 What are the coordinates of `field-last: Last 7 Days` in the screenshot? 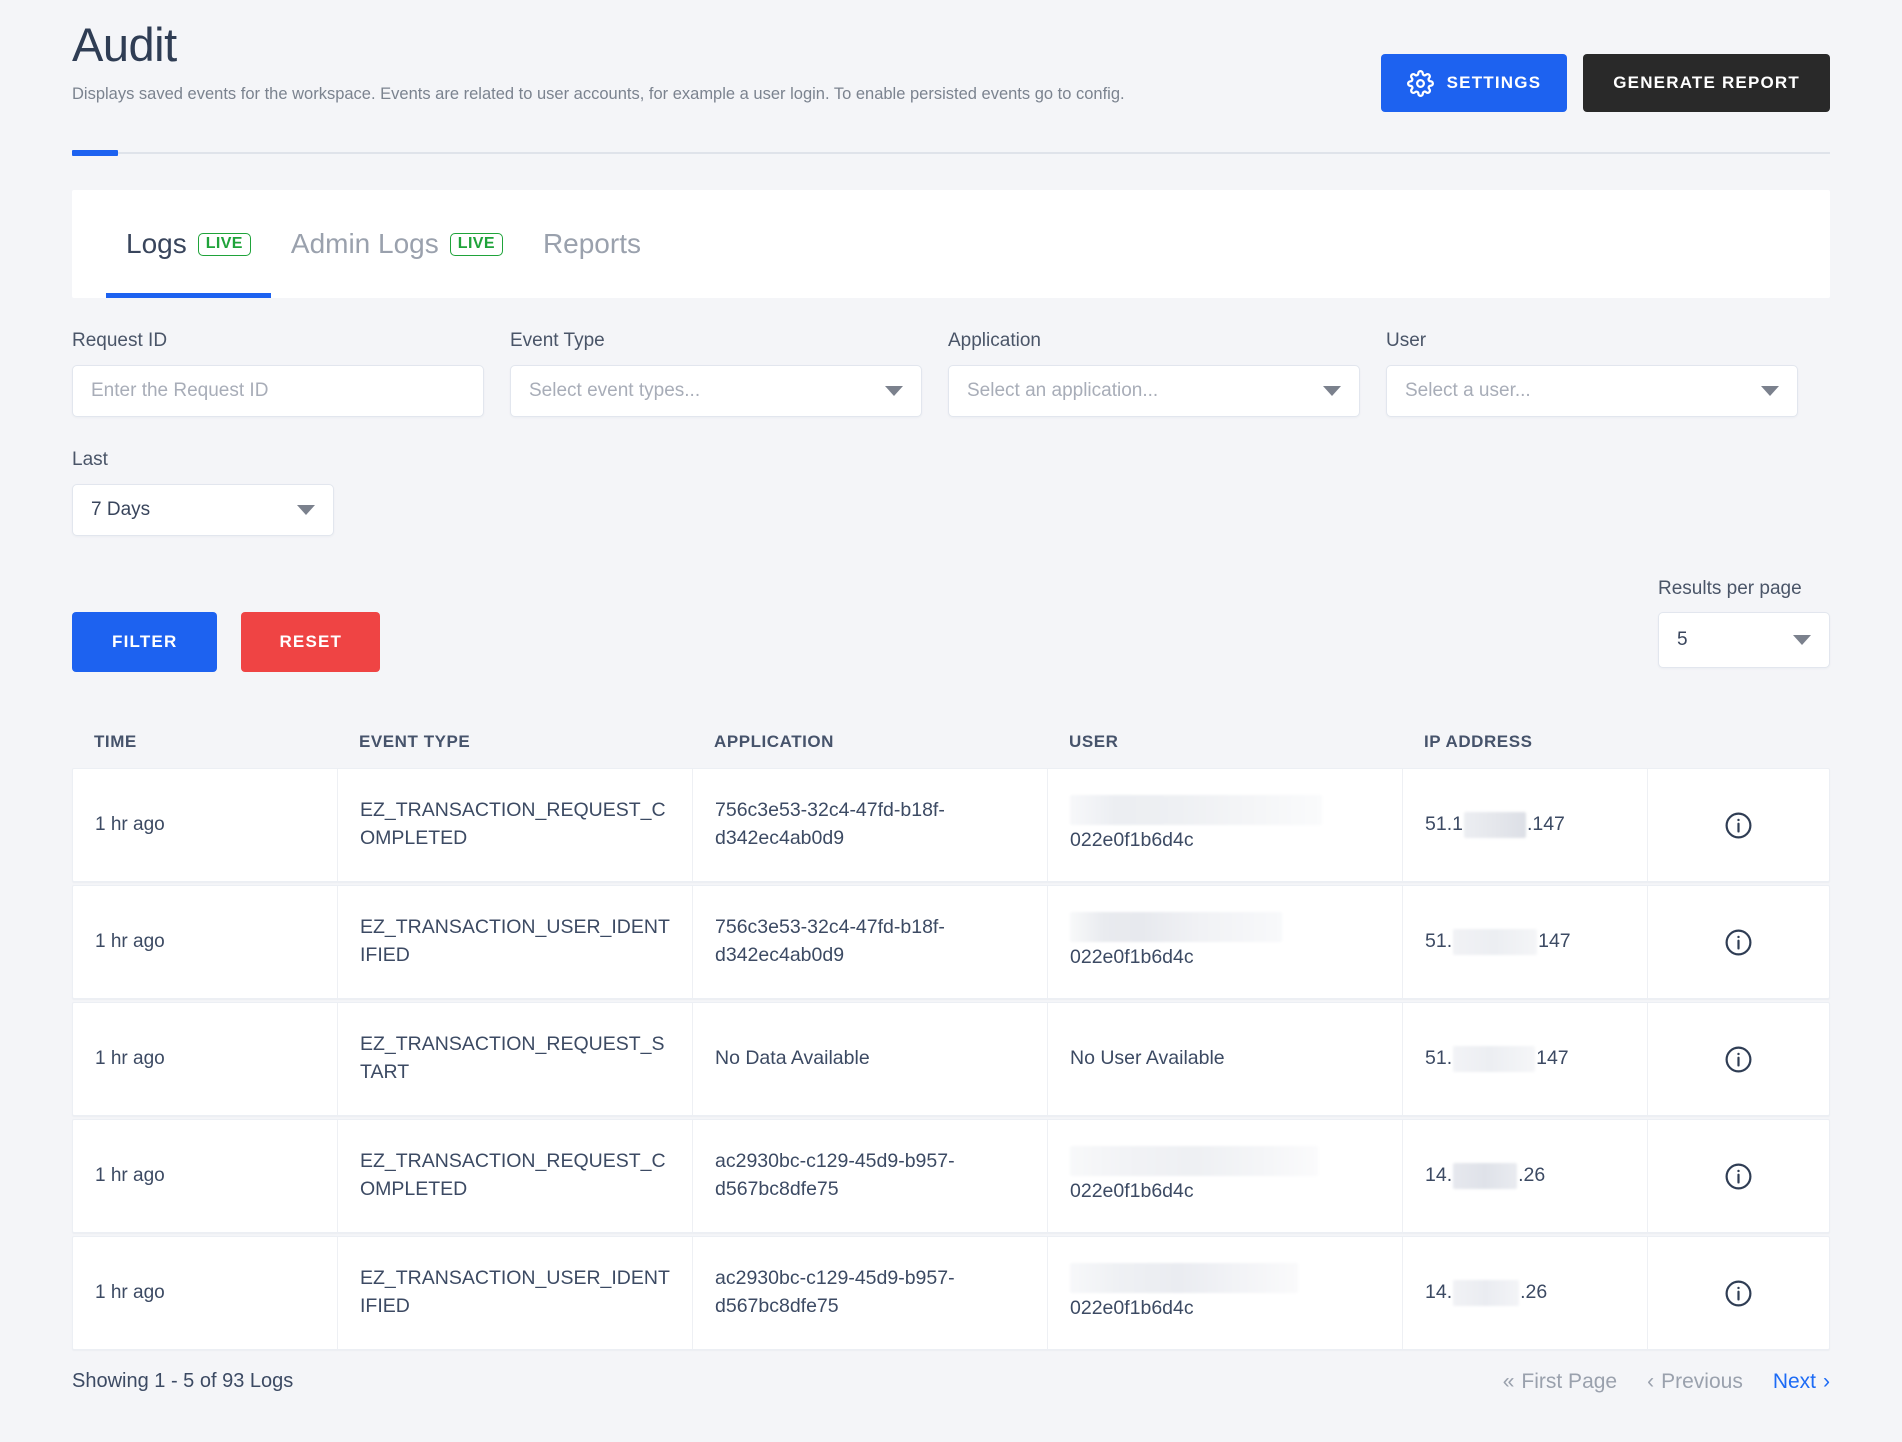 It's located at (203, 492).